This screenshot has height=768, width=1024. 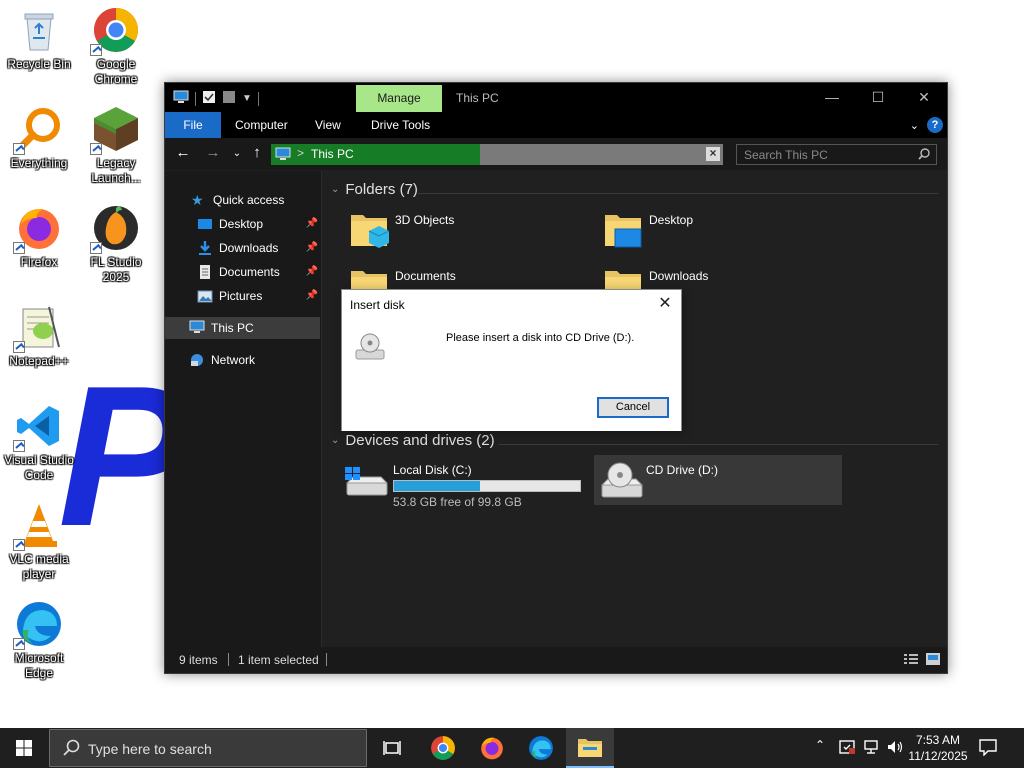 What do you see at coordinates (38, 229) in the screenshot?
I see `firefox-icon` at bounding box center [38, 229].